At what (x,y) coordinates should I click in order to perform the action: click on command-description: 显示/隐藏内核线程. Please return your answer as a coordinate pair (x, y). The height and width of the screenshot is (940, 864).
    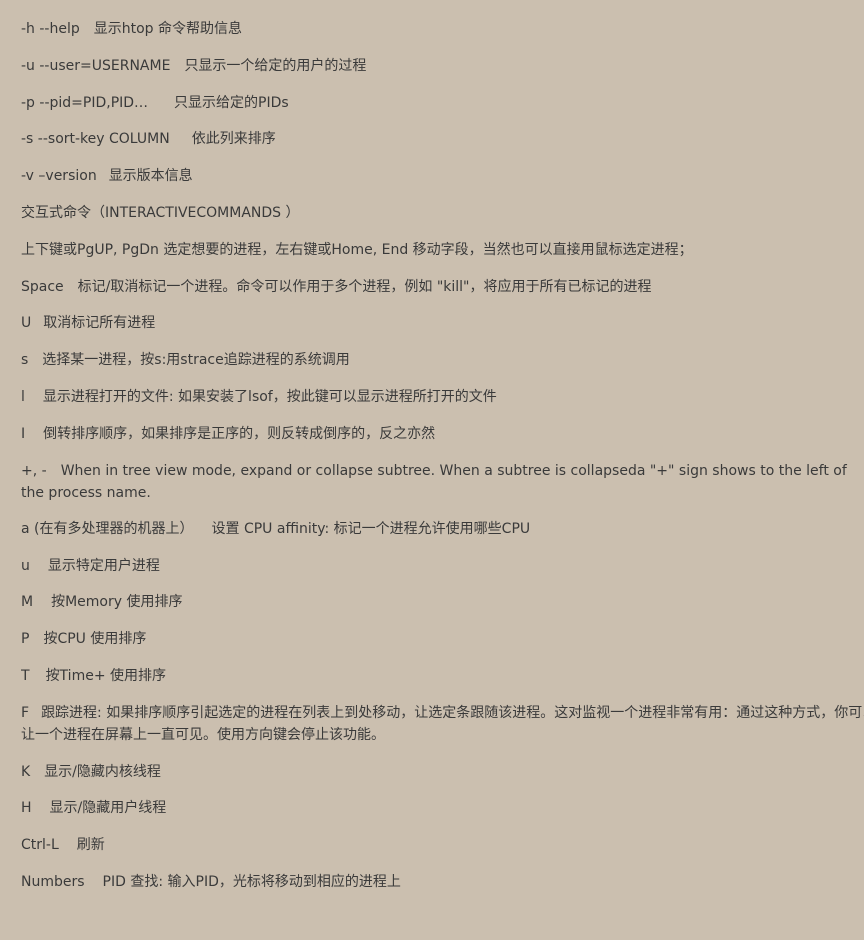
    Looking at the image, I should click on (102, 771).